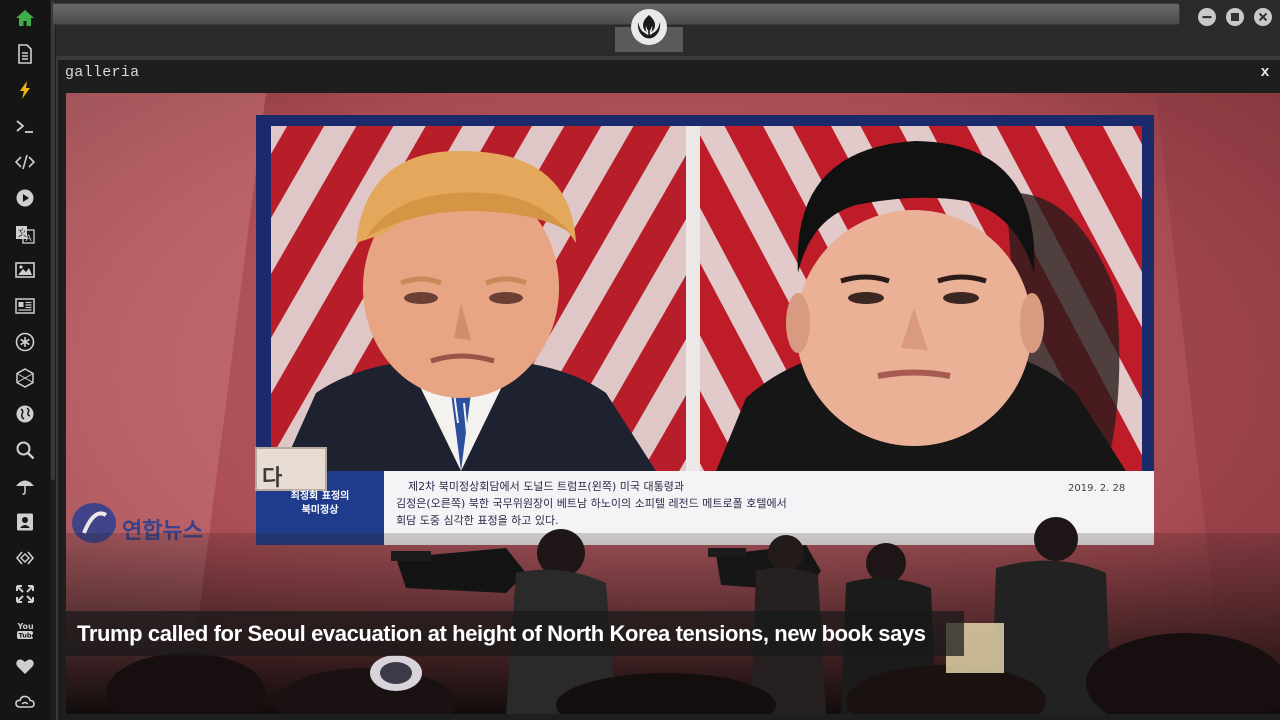 This screenshot has height=720, width=1280. Describe the element at coordinates (25, 378) in the screenshot. I see `hexagon-icon` at that location.